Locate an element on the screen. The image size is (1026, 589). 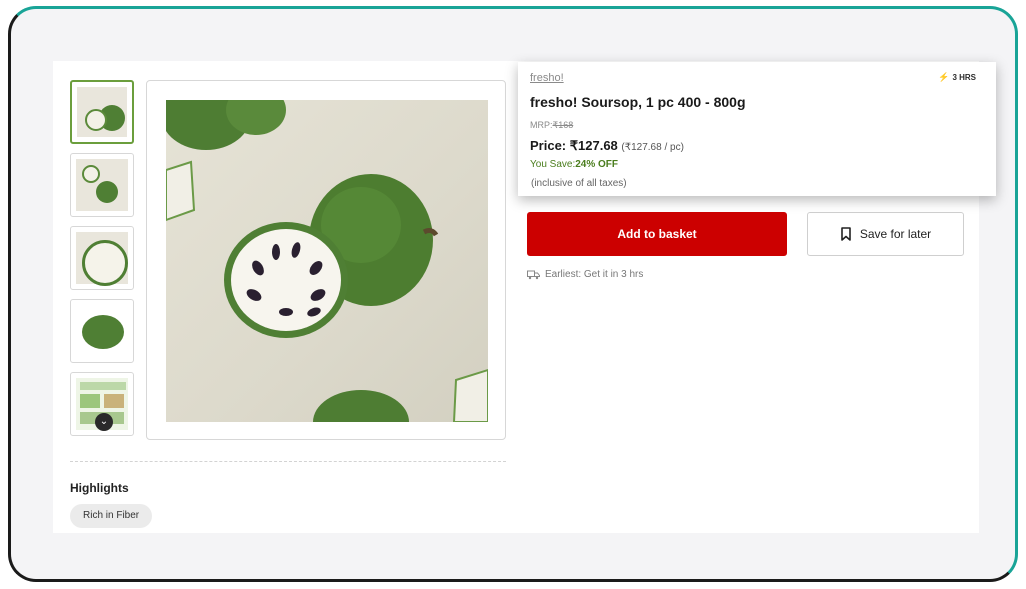
mrp-value: ₹168 is located at coordinates (563, 125).